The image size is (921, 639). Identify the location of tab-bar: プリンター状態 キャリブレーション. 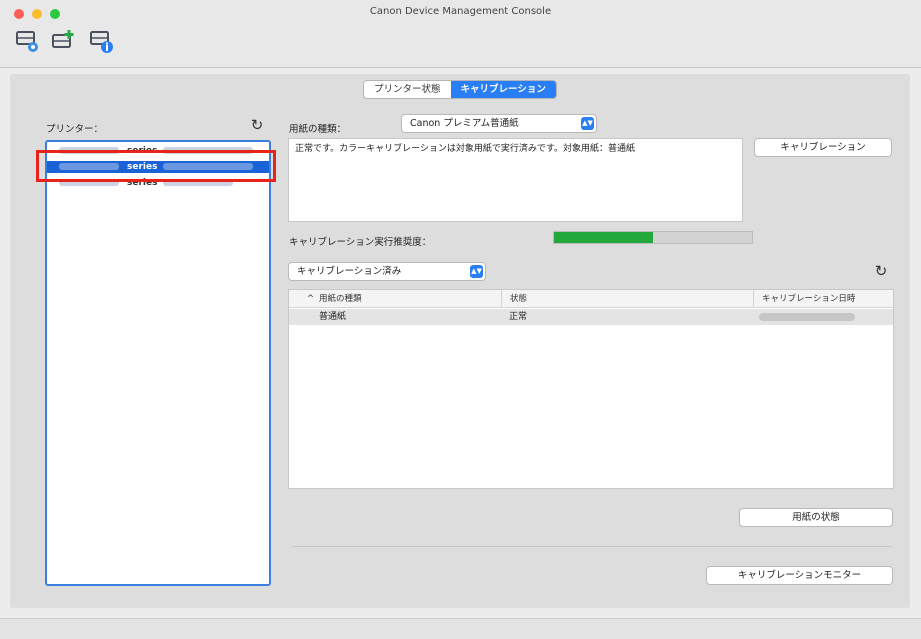
(460, 89).